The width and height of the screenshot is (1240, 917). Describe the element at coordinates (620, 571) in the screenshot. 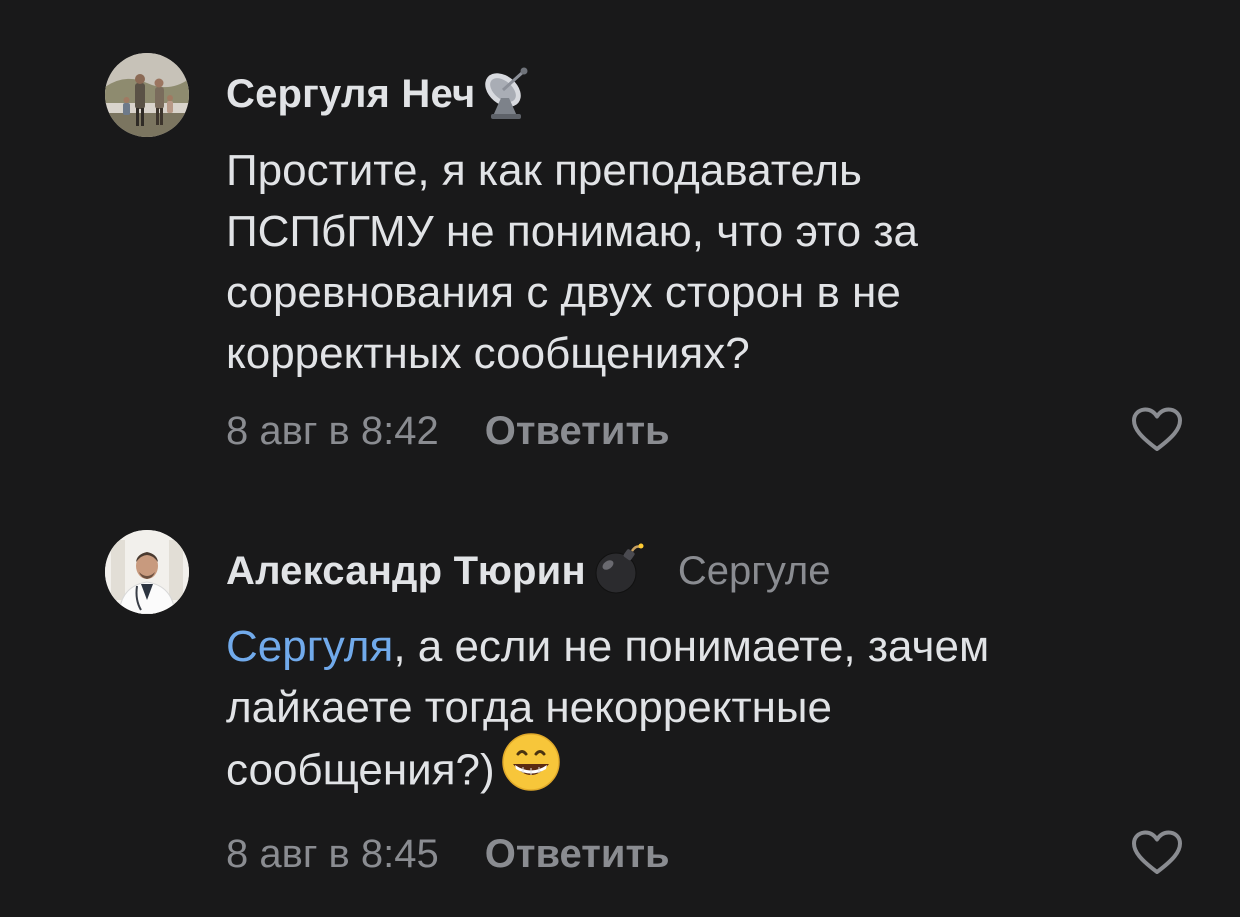

I see `bomb-icon` at that location.